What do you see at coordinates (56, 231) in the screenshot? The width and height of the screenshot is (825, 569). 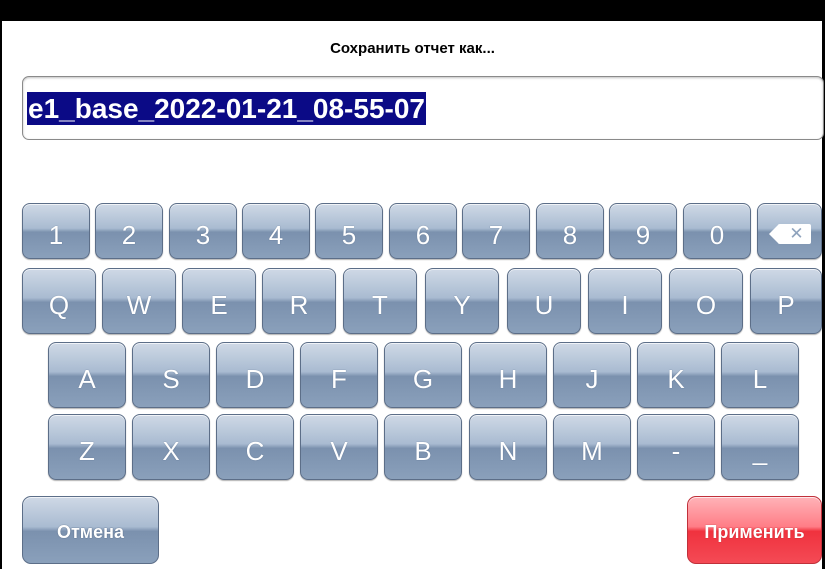 I see `key-1: 1` at bounding box center [56, 231].